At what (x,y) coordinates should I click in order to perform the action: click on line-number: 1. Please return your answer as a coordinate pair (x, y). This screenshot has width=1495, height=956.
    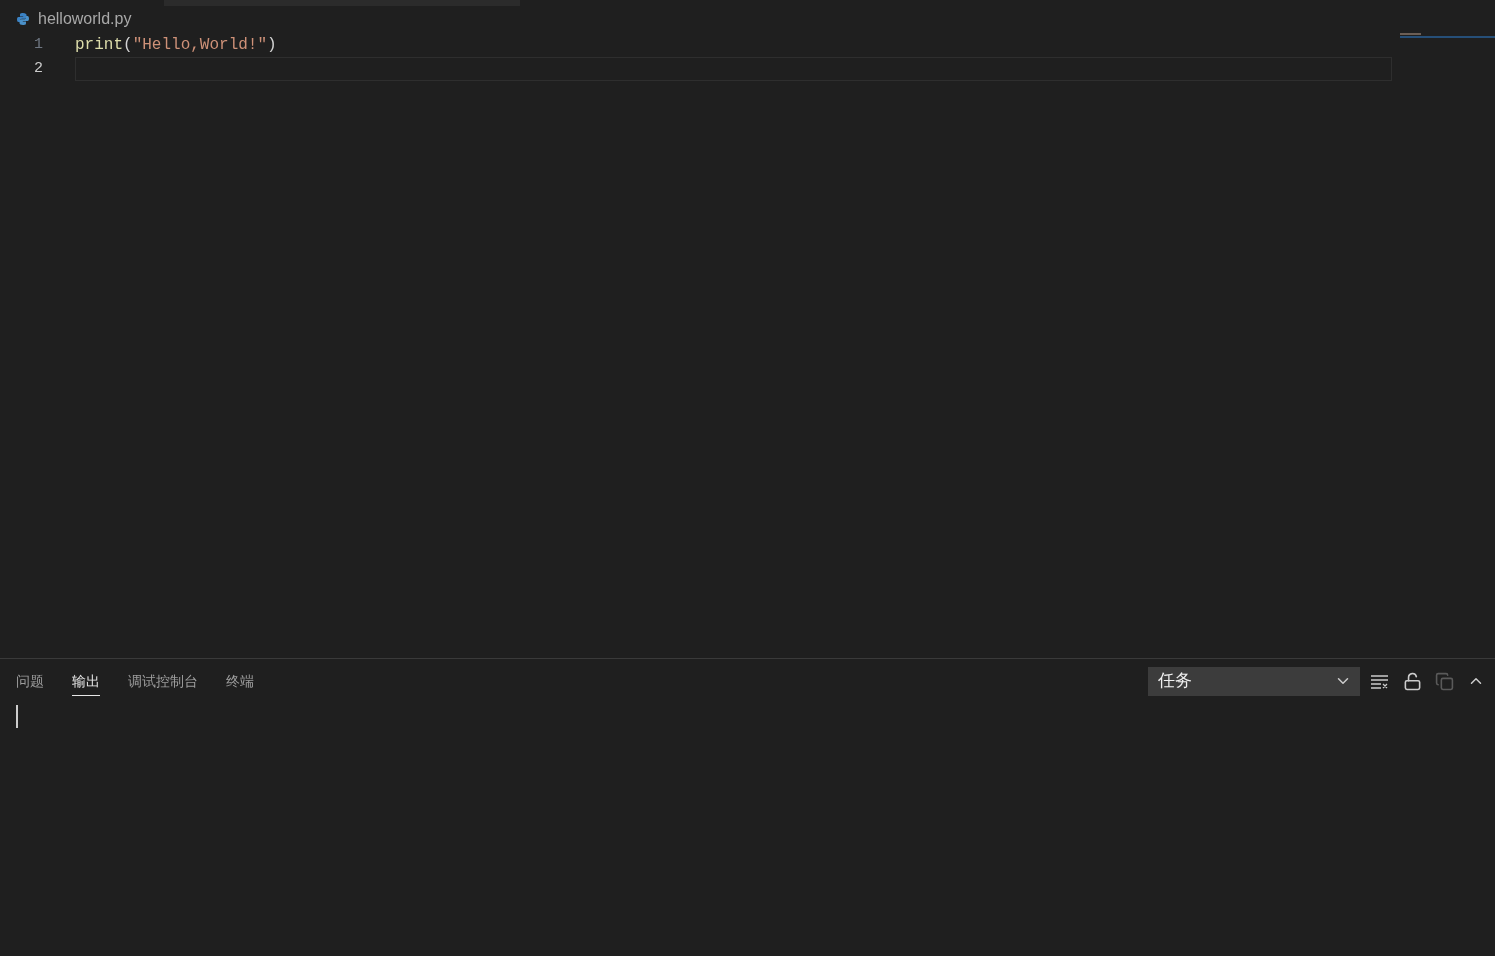
    Looking at the image, I should click on (38, 44).